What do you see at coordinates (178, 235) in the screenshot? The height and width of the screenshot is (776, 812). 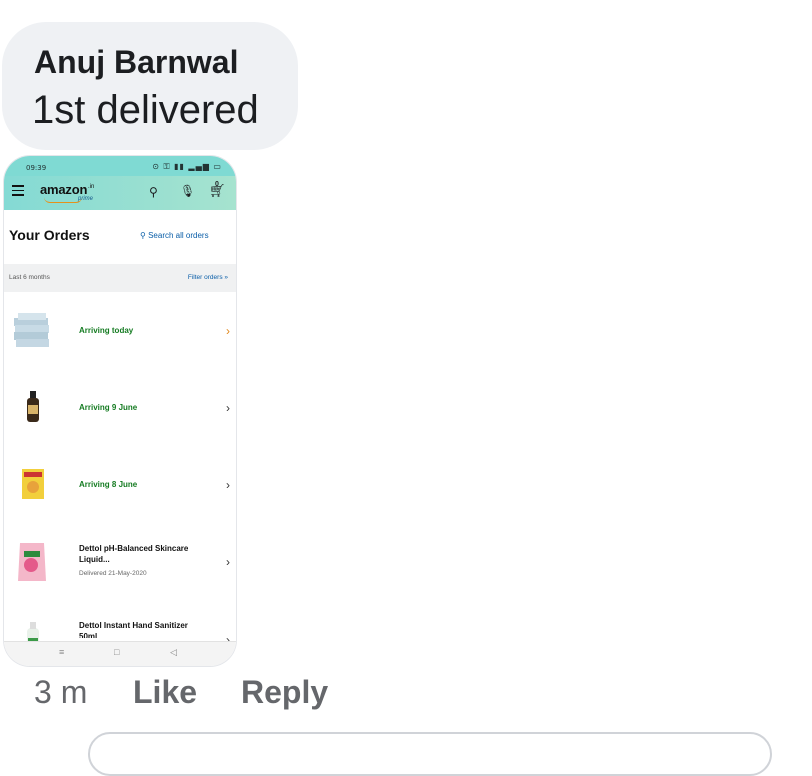 I see `search-orders-label: Search all orders` at bounding box center [178, 235].